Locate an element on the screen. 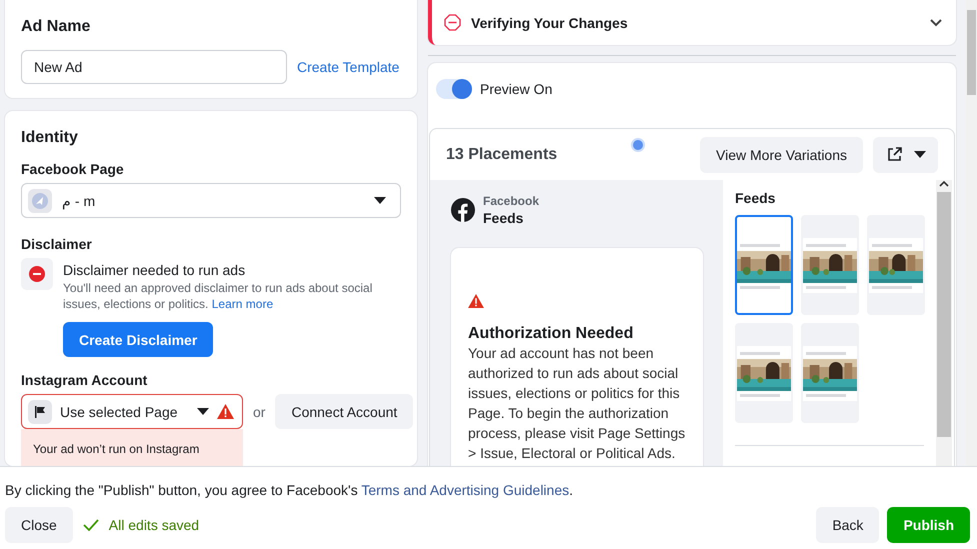  disclaimer-text: You'll need an approved disclaimer to run ads about social issues, elections or politics. Learn more is located at coordinates (218, 296).